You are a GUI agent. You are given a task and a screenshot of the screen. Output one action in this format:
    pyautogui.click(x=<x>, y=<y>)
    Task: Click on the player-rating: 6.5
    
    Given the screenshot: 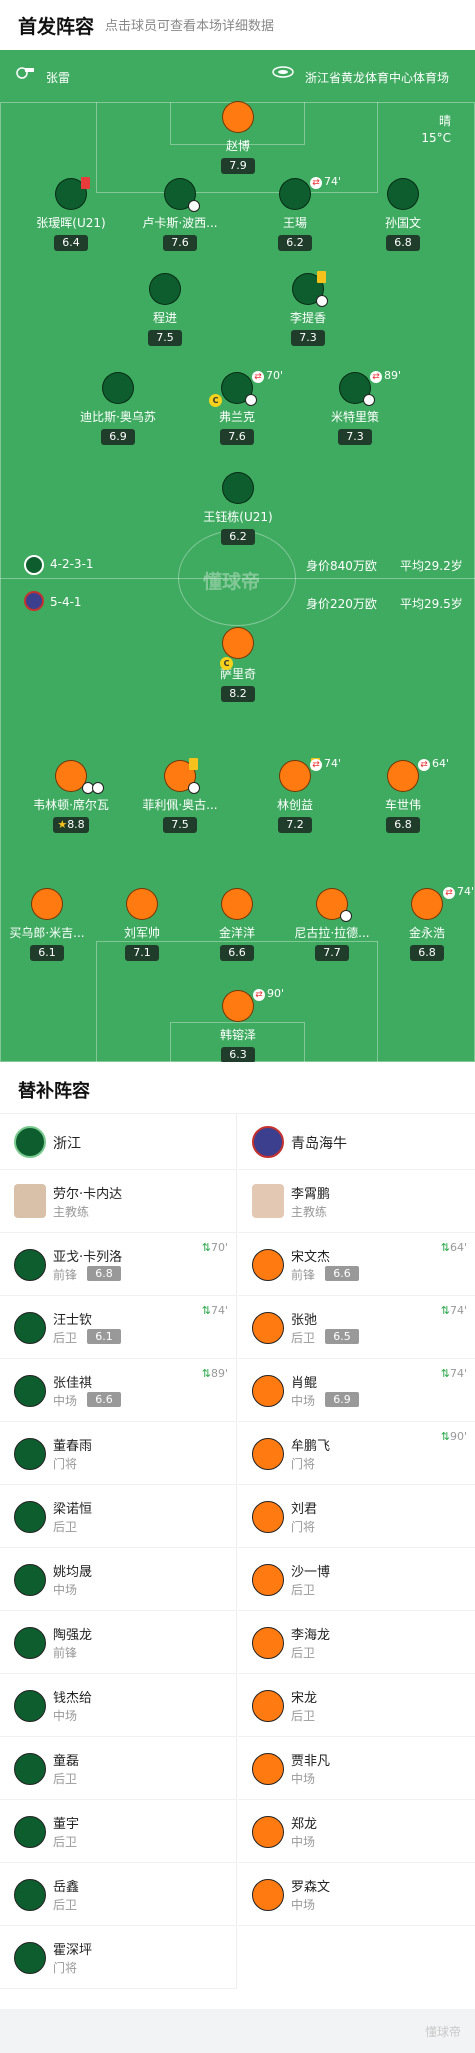 What is the action you would take?
    pyautogui.click(x=342, y=1336)
    